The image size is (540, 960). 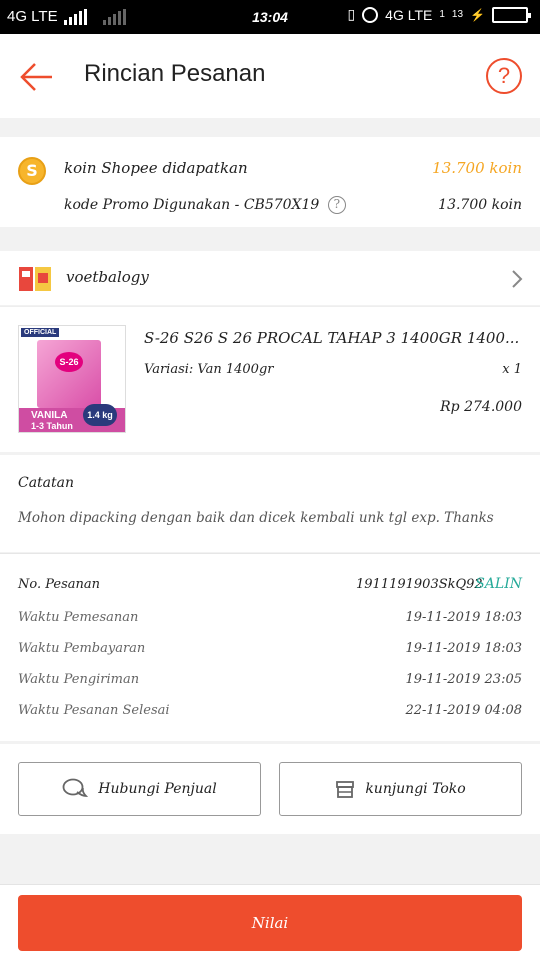 What do you see at coordinates (35, 279) in the screenshot?
I see `shop-logo-icon` at bounding box center [35, 279].